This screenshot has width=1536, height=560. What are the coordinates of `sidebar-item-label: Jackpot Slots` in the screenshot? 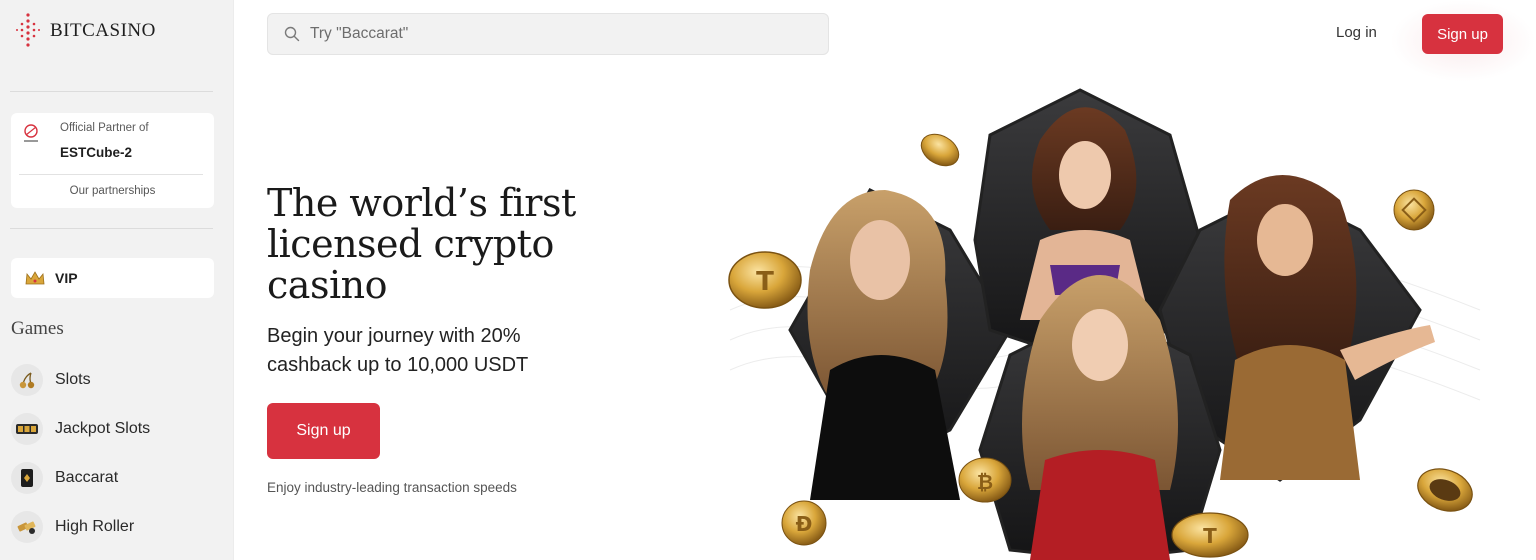 It's located at (103, 428).